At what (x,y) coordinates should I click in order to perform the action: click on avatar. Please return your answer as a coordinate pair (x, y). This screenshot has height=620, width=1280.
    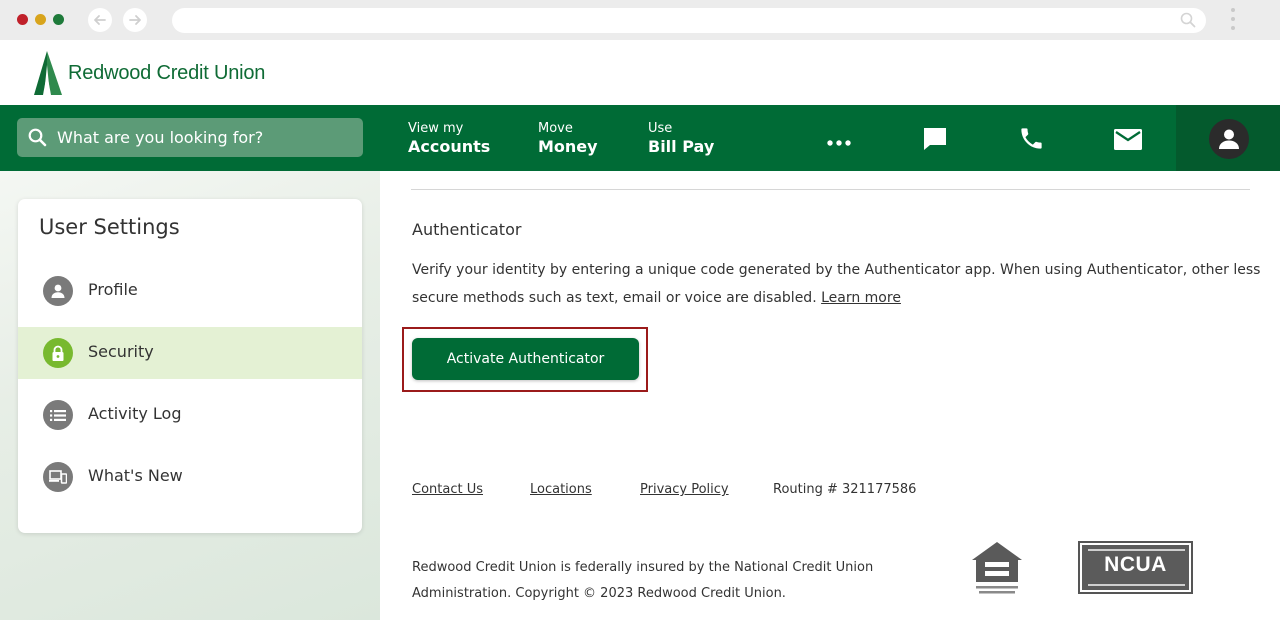
    Looking at the image, I should click on (1229, 139).